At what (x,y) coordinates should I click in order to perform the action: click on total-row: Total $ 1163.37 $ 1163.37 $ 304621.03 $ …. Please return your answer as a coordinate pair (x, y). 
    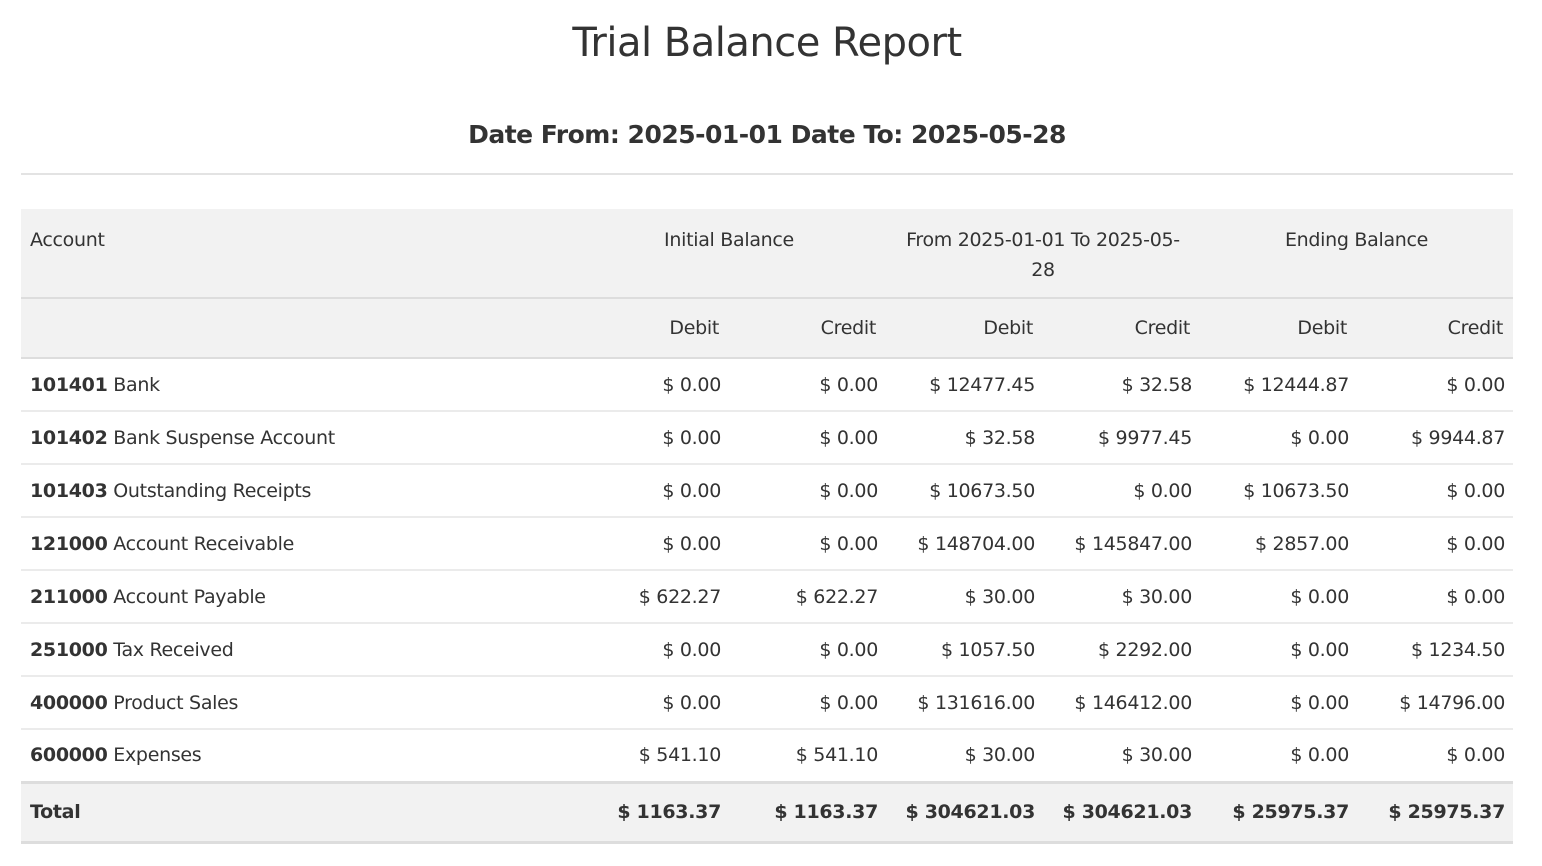
    Looking at the image, I should click on (767, 812).